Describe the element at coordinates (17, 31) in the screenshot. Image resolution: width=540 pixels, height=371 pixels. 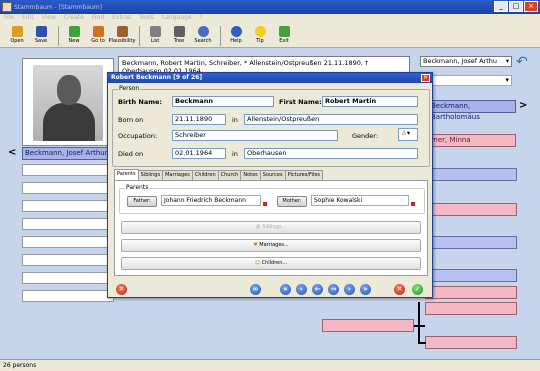
I see `open-folder-icon` at that location.